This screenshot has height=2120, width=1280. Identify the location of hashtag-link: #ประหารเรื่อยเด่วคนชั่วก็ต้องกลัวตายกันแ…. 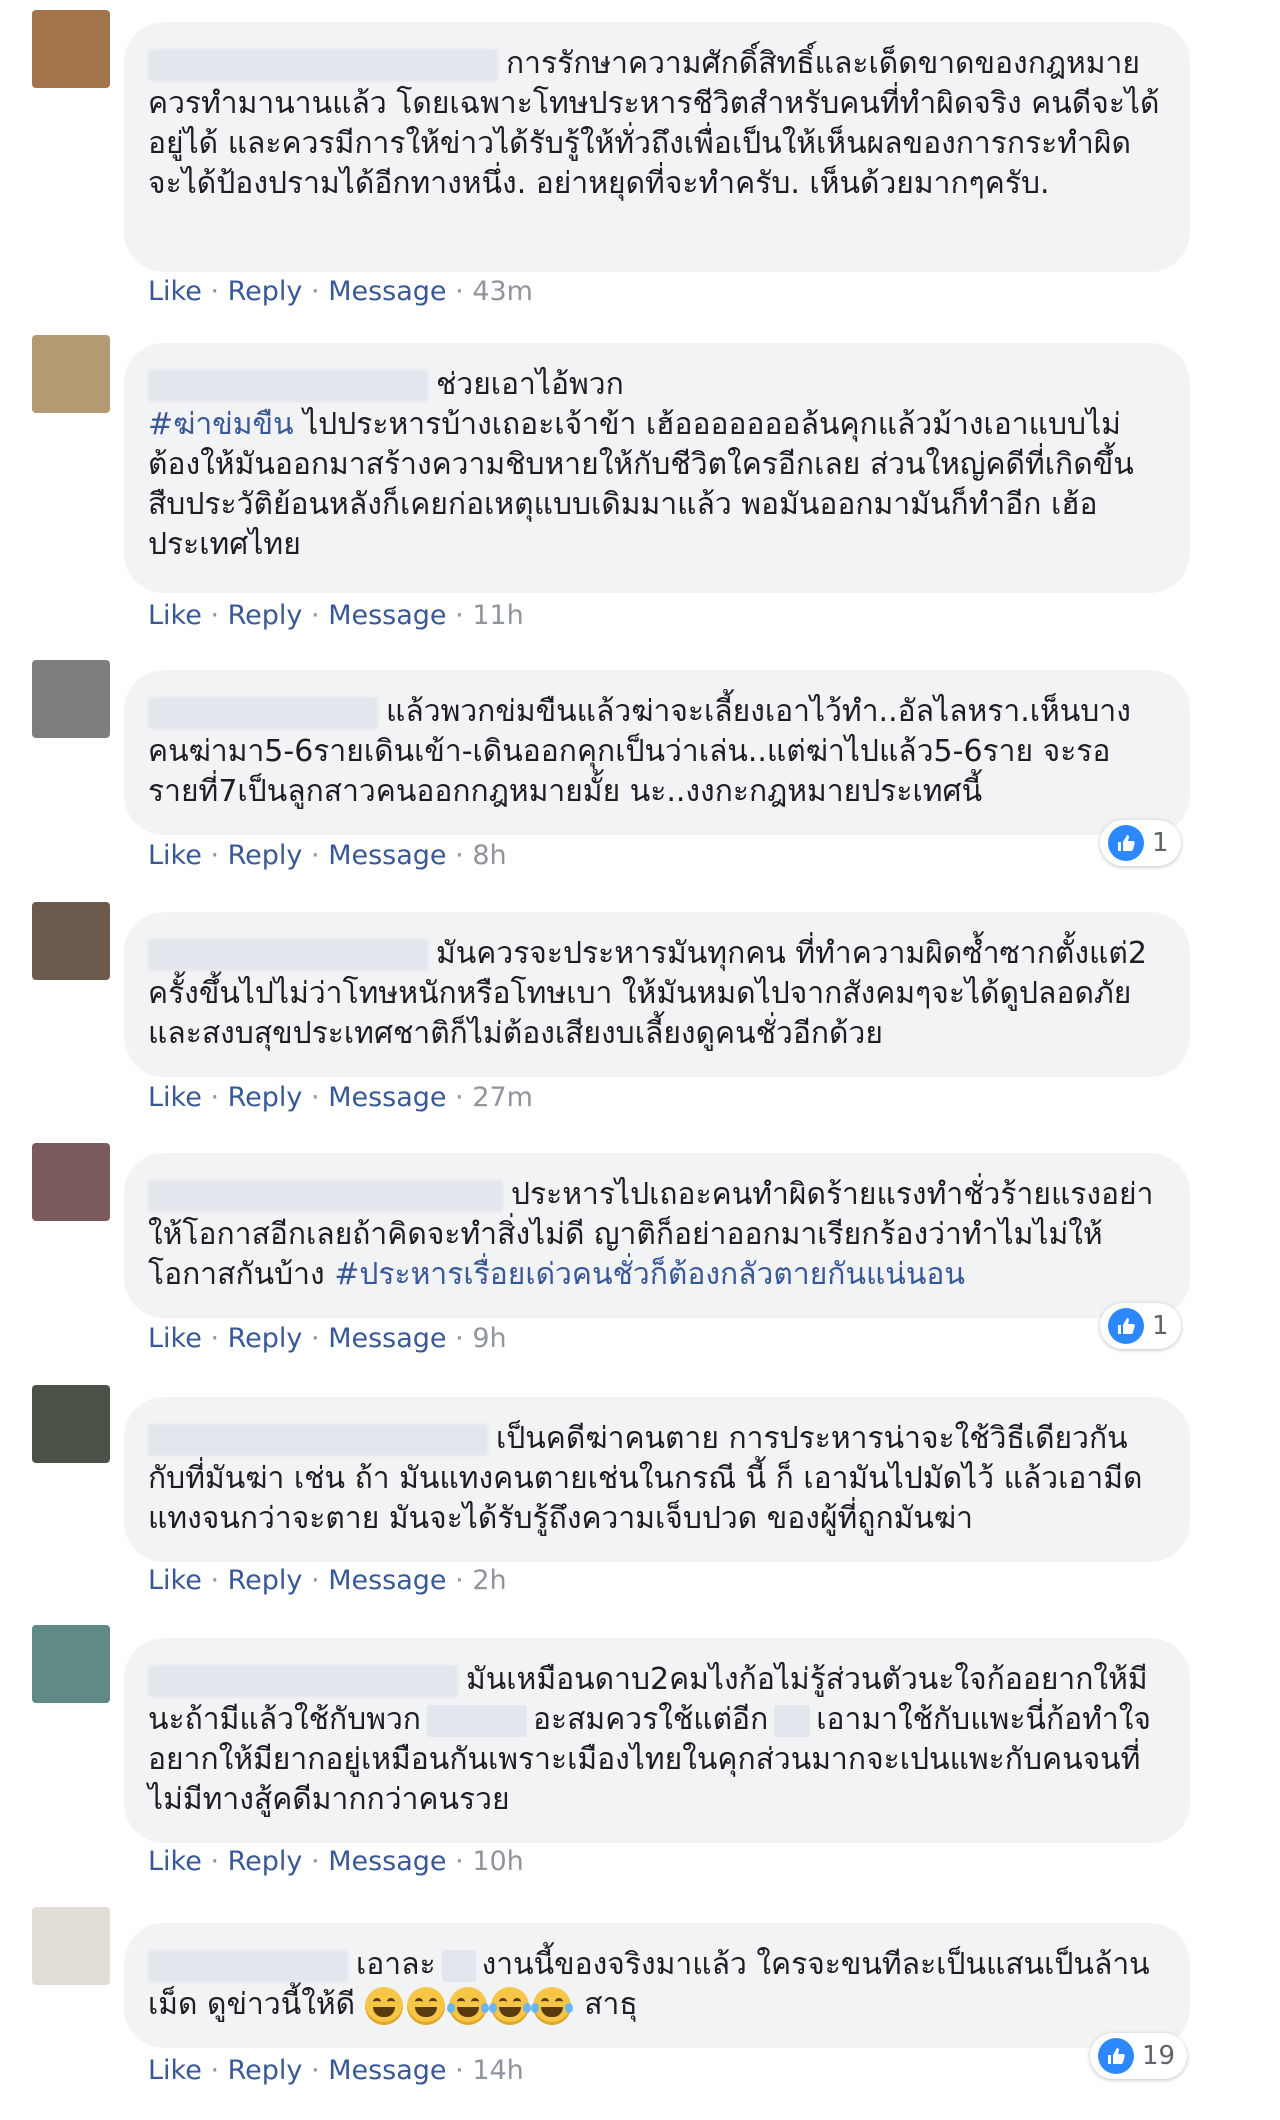
(649, 1274).